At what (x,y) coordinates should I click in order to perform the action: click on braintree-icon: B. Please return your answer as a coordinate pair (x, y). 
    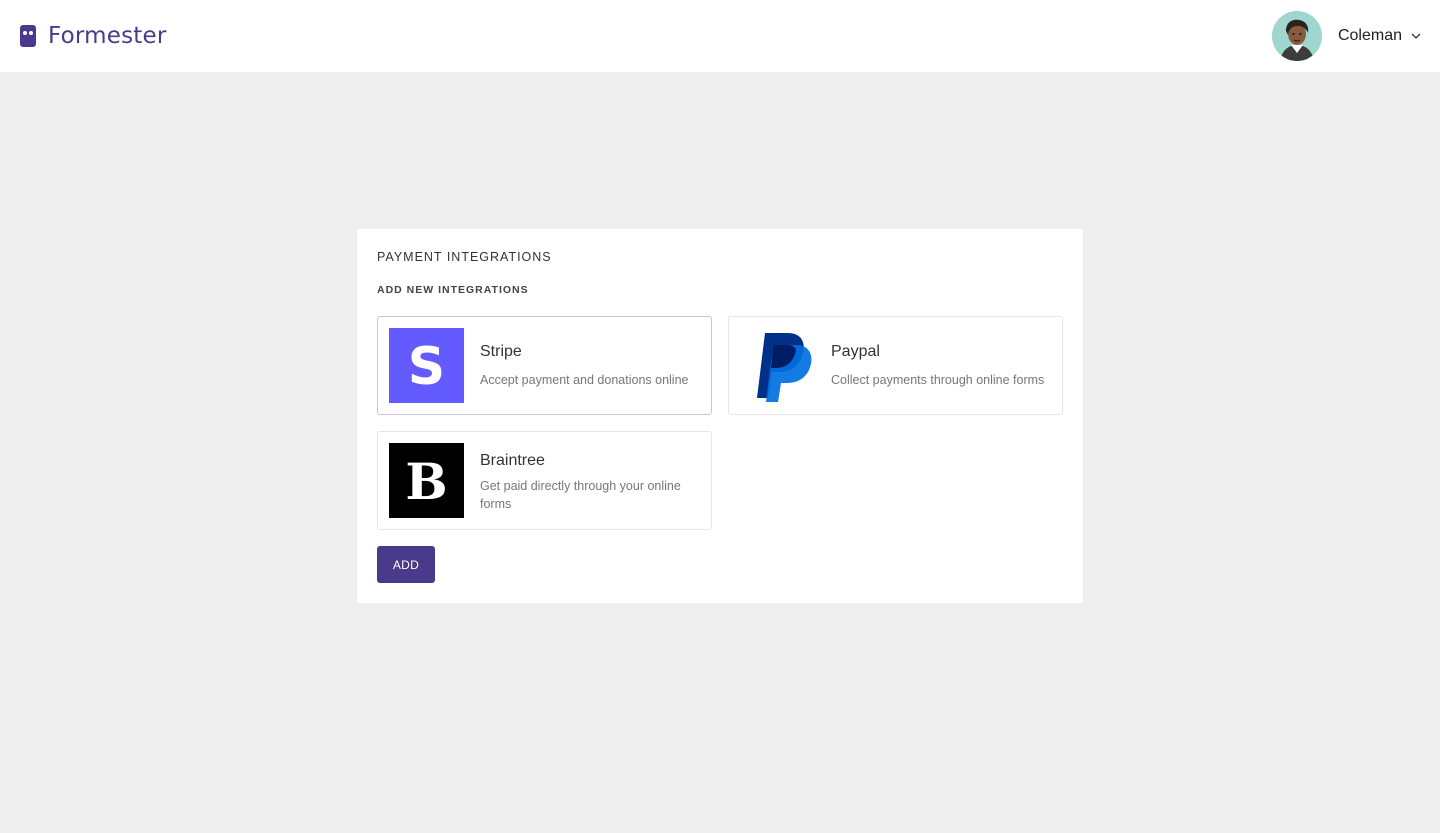
    Looking at the image, I should click on (426, 480).